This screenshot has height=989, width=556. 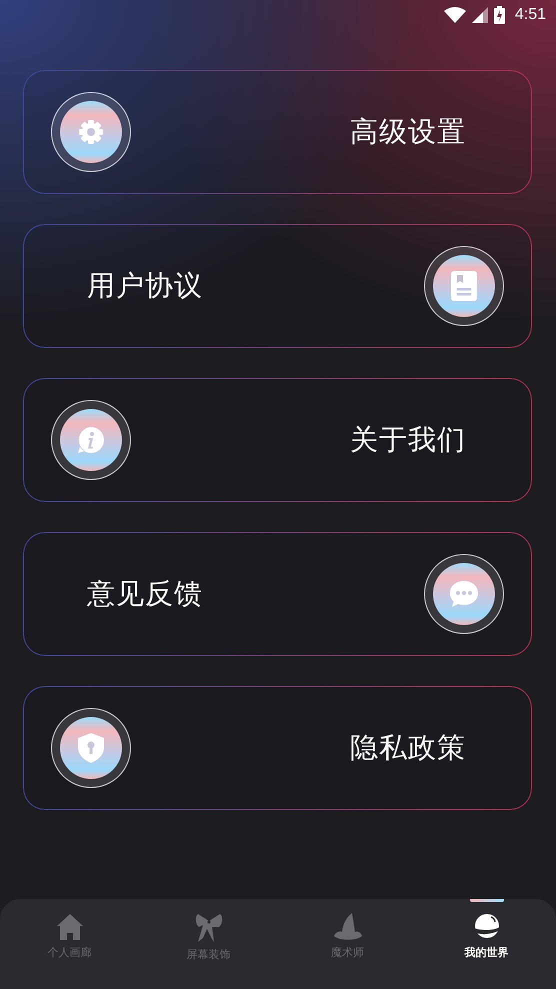 What do you see at coordinates (486, 944) in the screenshot?
I see `tab: 我的世界` at bounding box center [486, 944].